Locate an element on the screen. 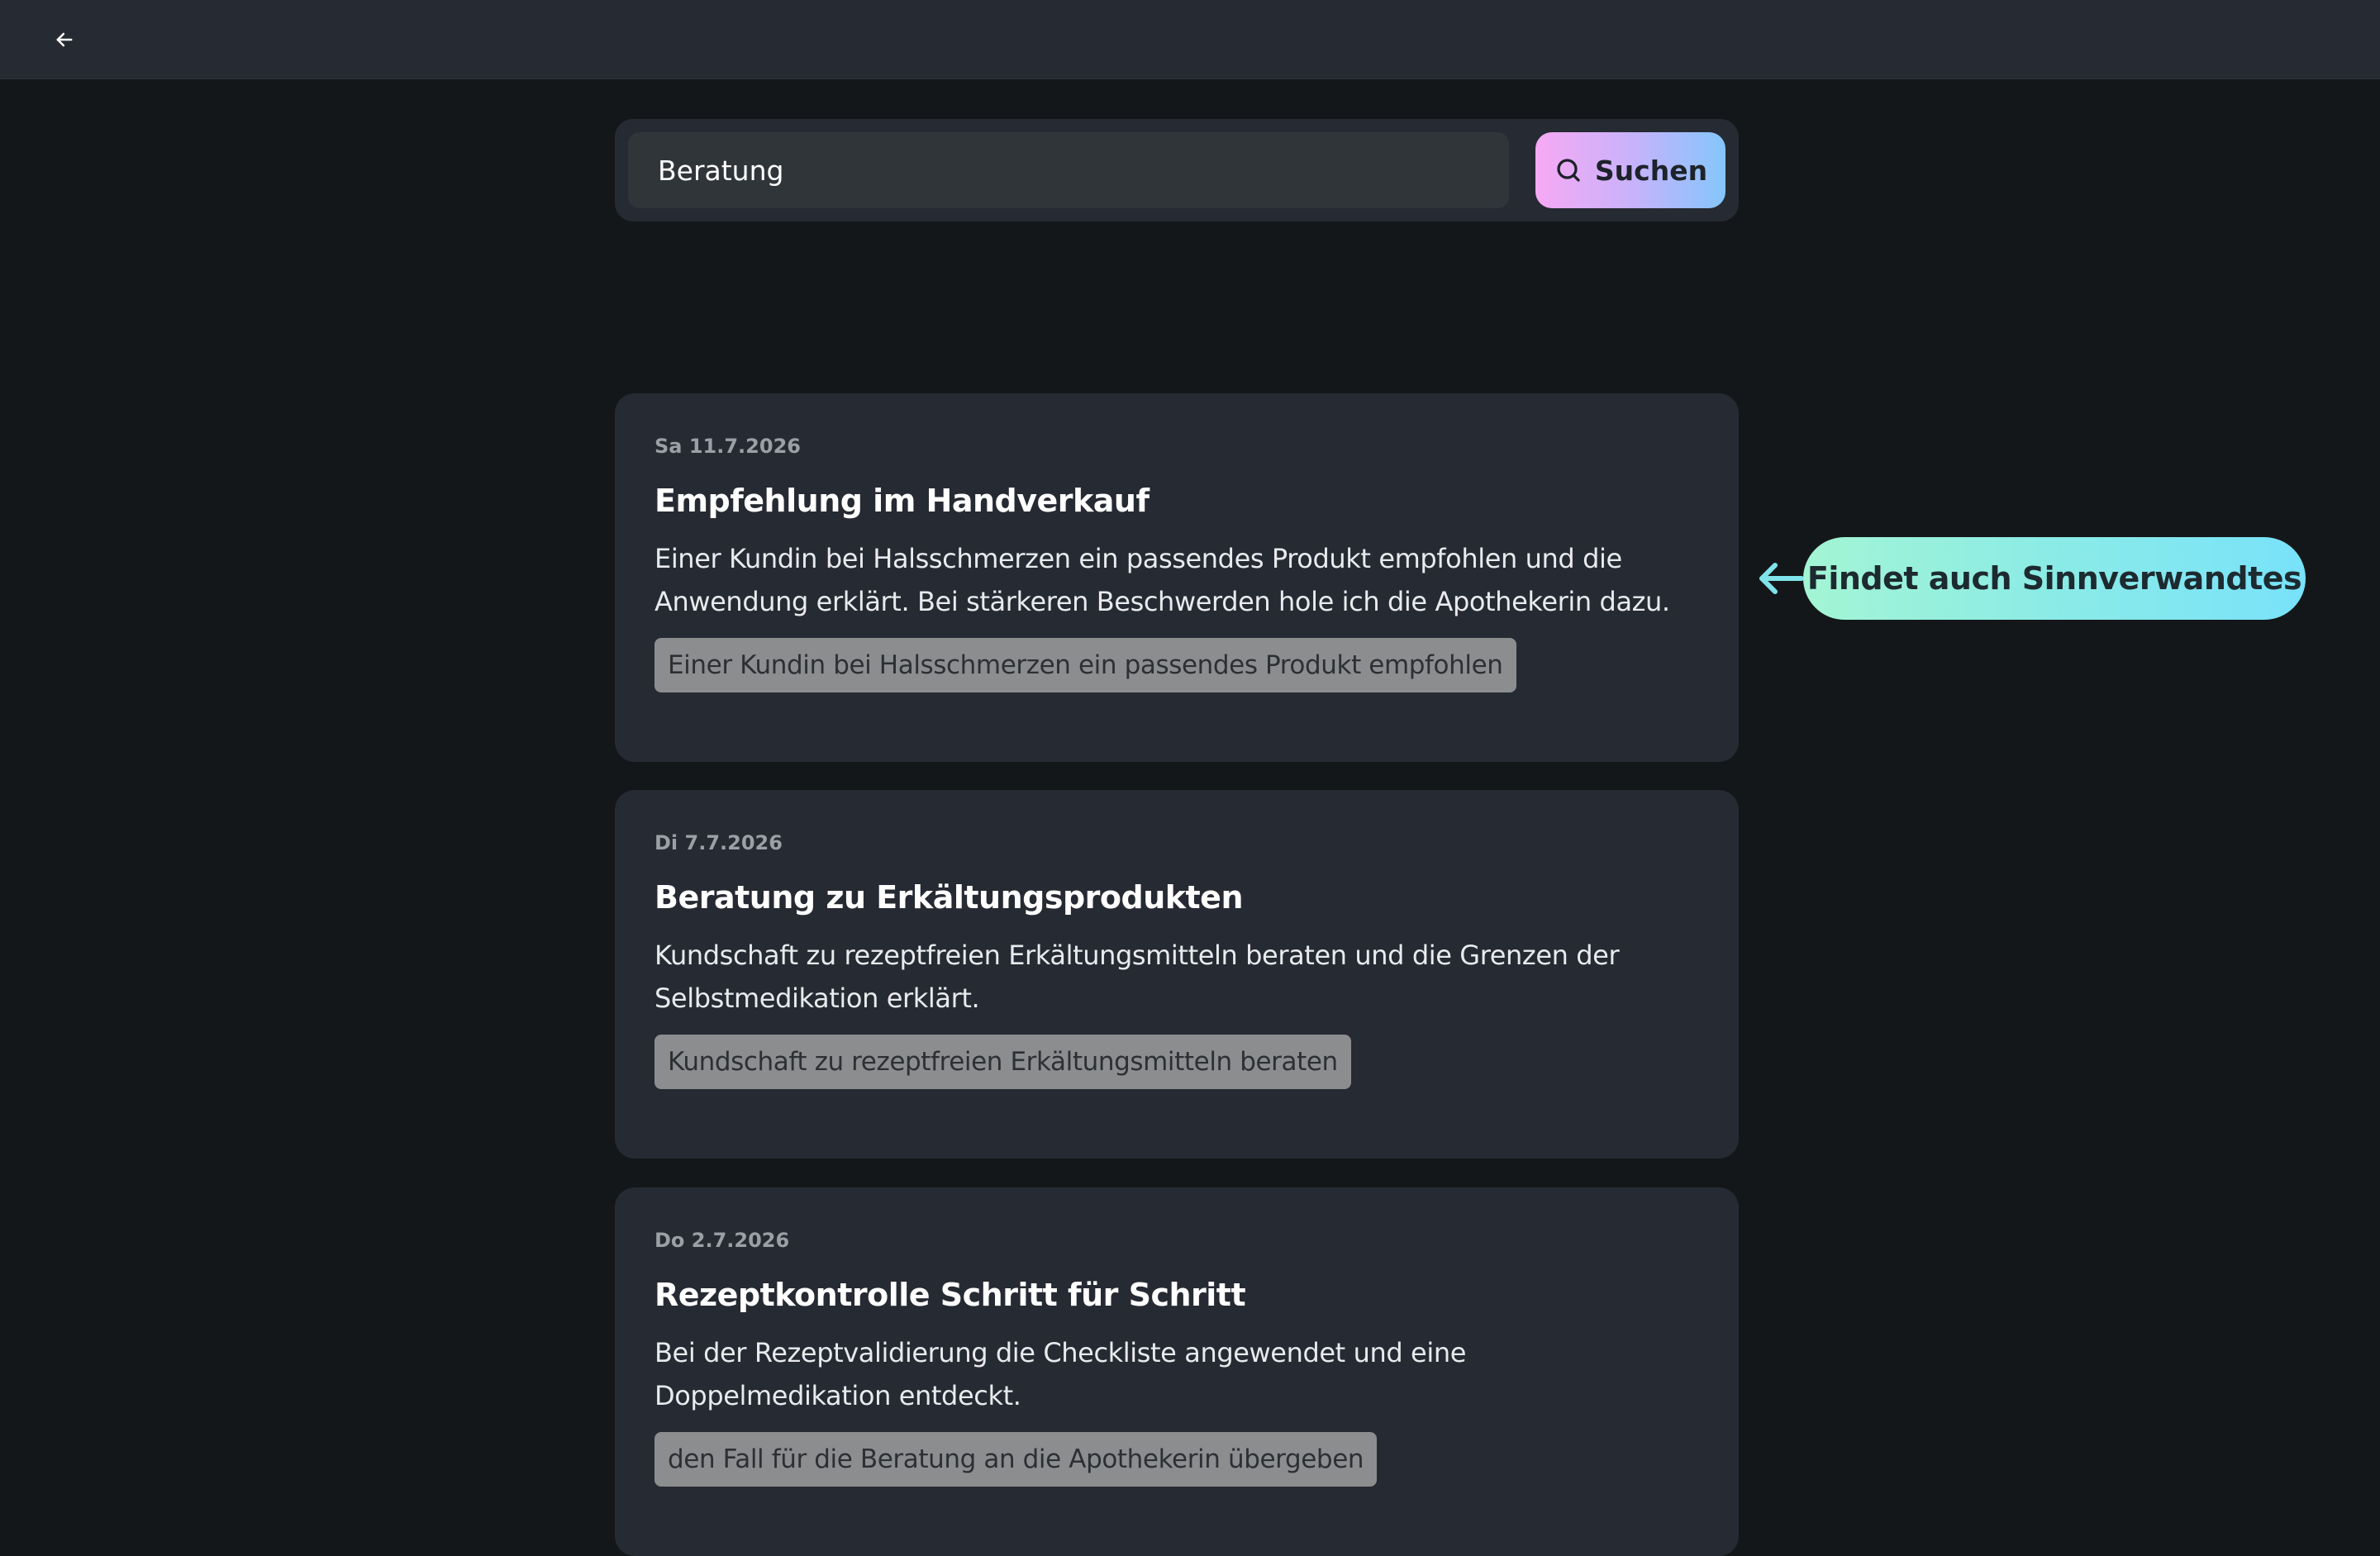 The width and height of the screenshot is (2380, 1556). top-bar is located at coordinates (1190, 39).